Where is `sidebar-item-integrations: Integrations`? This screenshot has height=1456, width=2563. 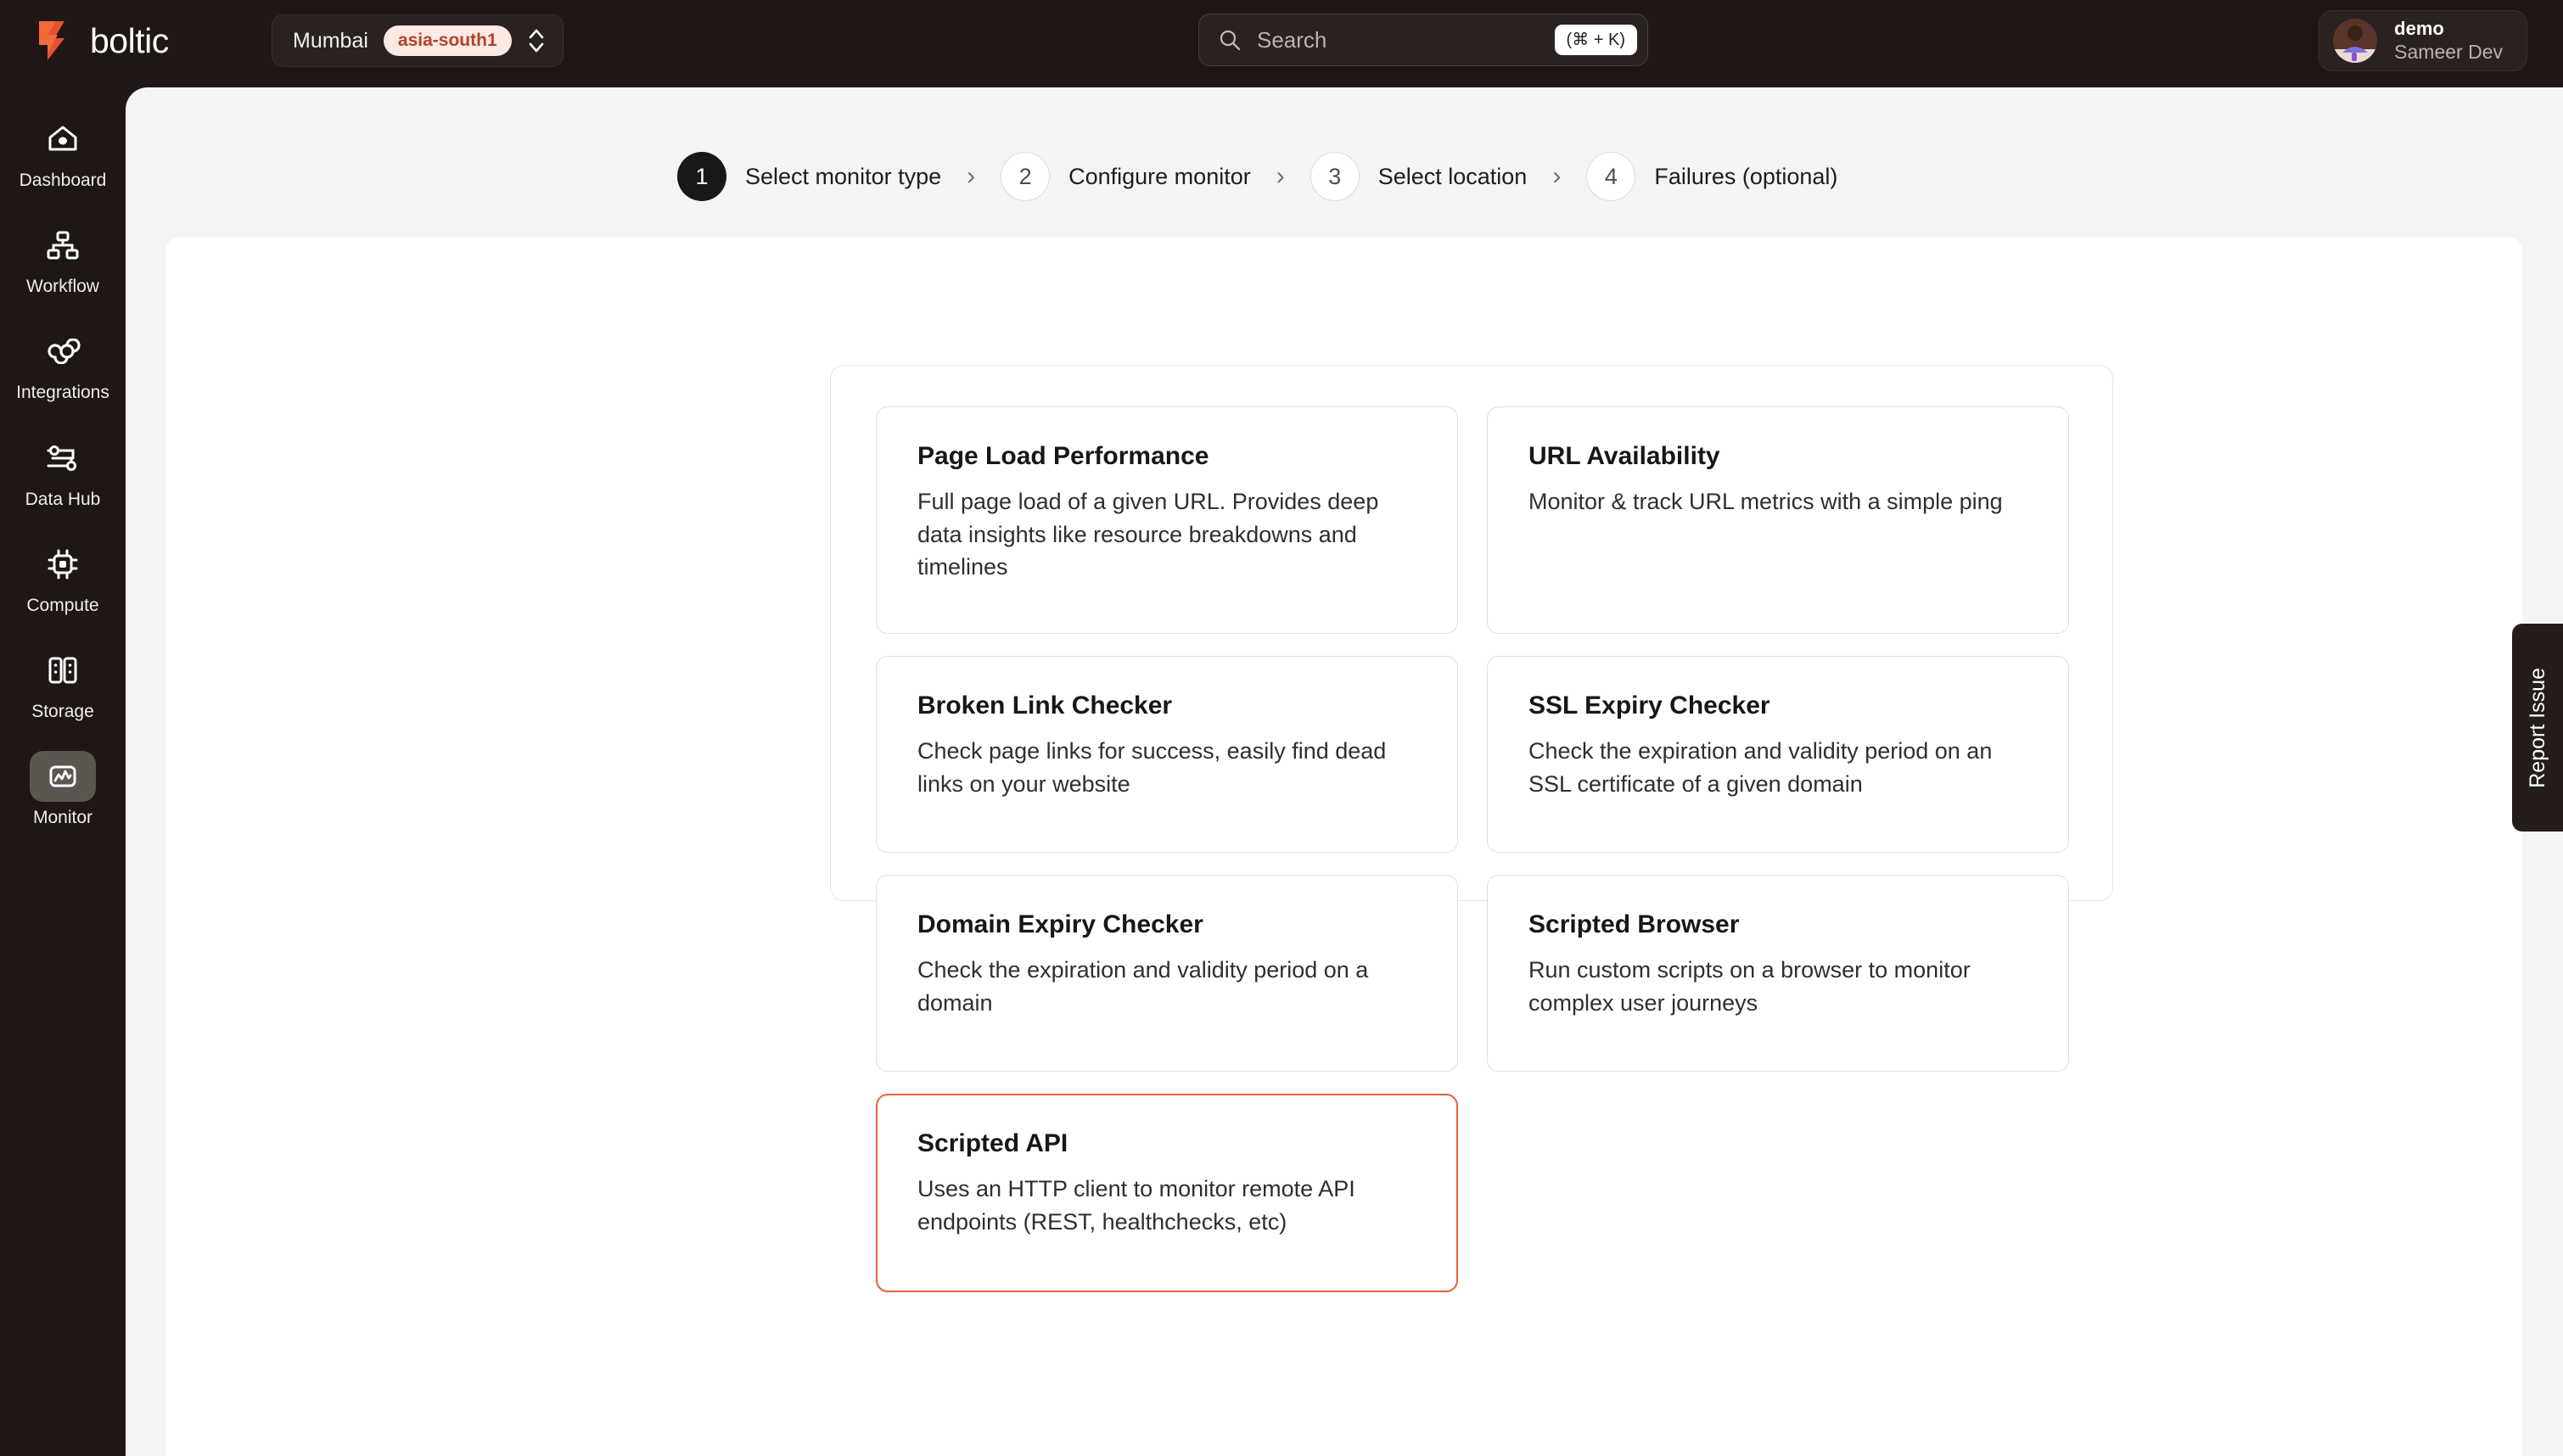 sidebar-item-integrations: Integrations is located at coordinates (63, 364).